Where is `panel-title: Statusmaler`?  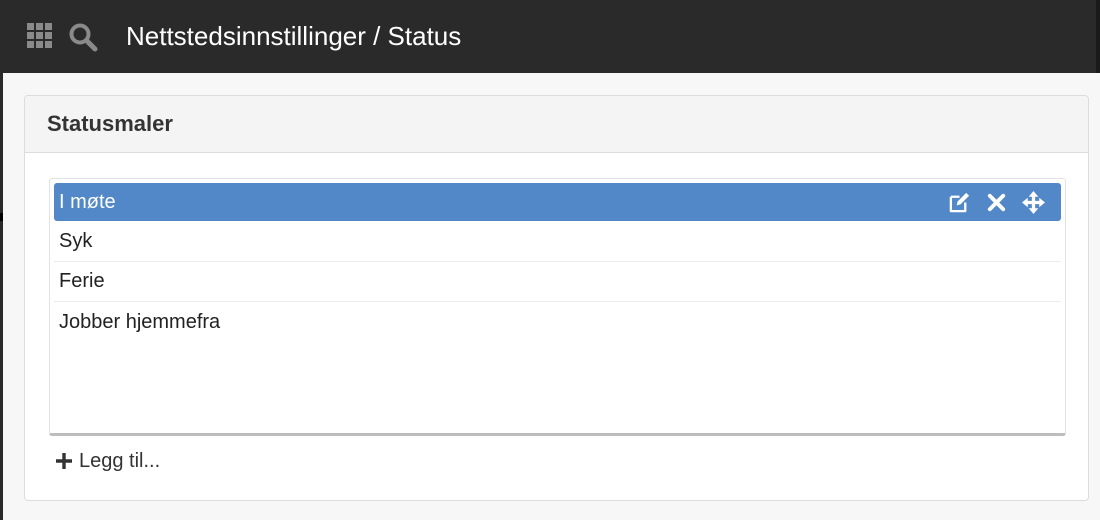
panel-title: Statusmaler is located at coordinates (110, 123).